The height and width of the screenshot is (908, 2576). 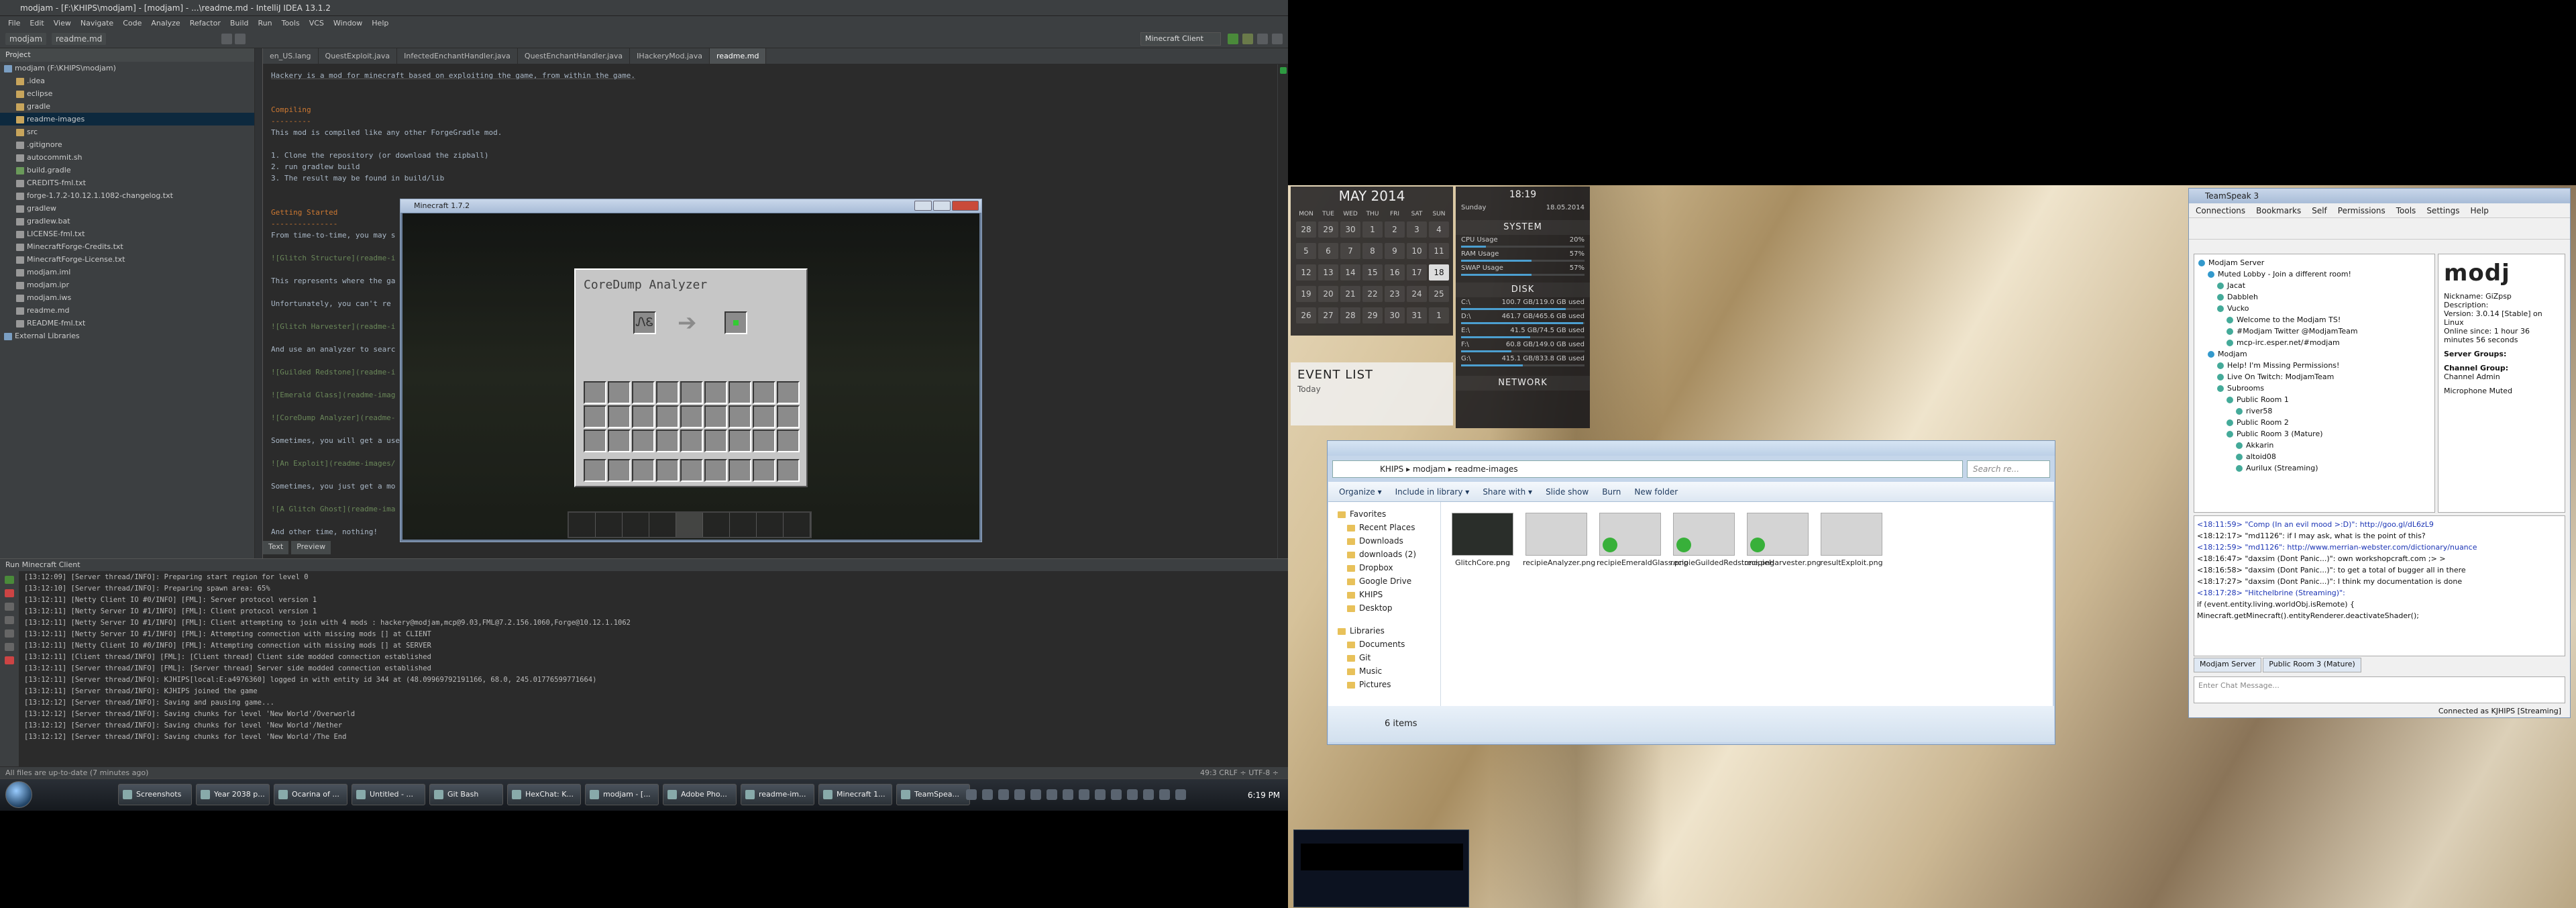 What do you see at coordinates (2314, 411) in the screenshot?
I see `channel-tree-item: river58` at bounding box center [2314, 411].